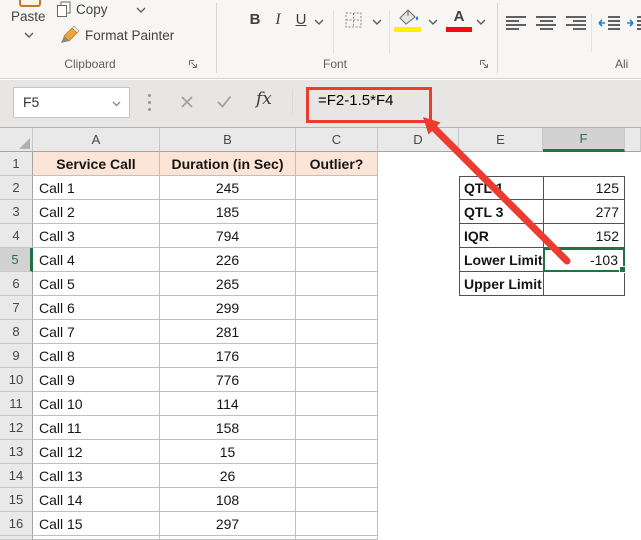 This screenshot has height=540, width=641. What do you see at coordinates (141, 10) in the screenshot?
I see `copy-chevron-down-icon` at bounding box center [141, 10].